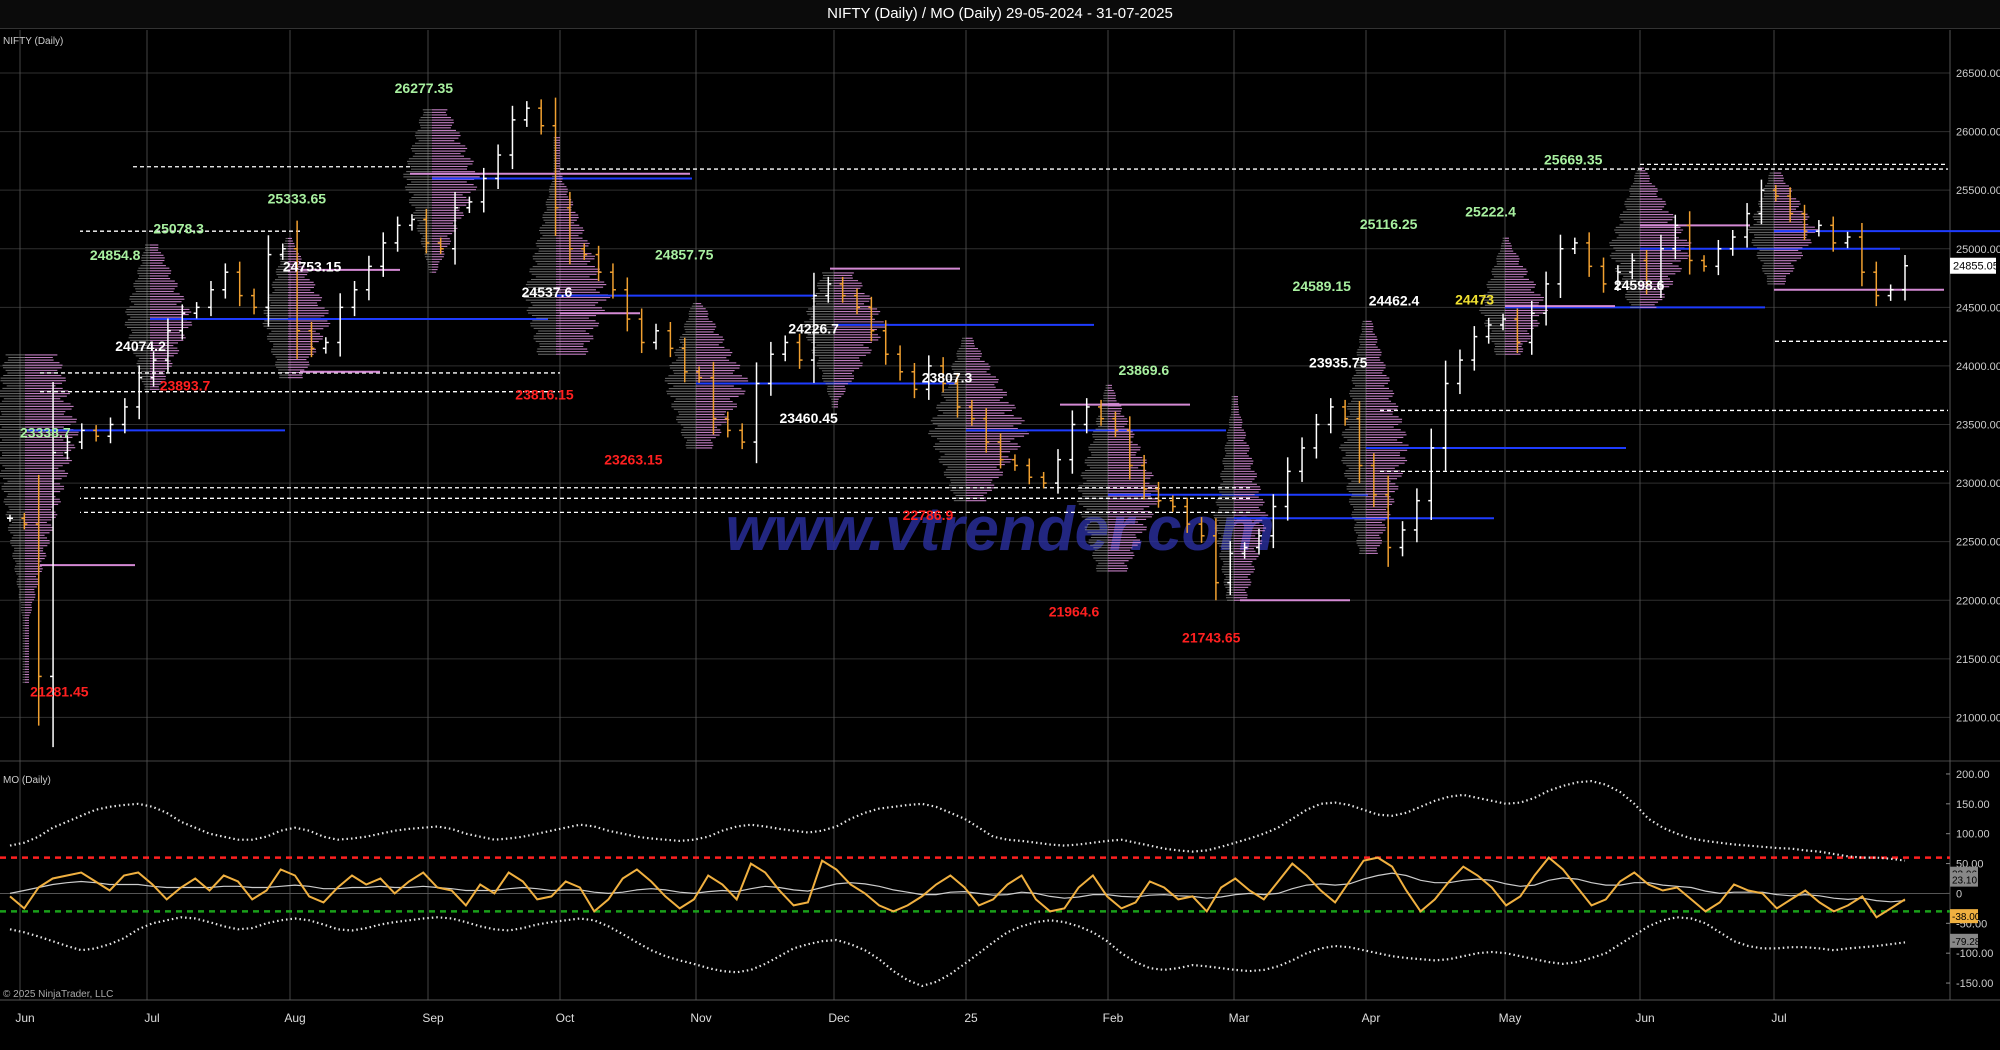 This screenshot has width=2000, height=1050. Describe the element at coordinates (1371, 1018) in the screenshot. I see `x-tick-label: Apr` at that location.